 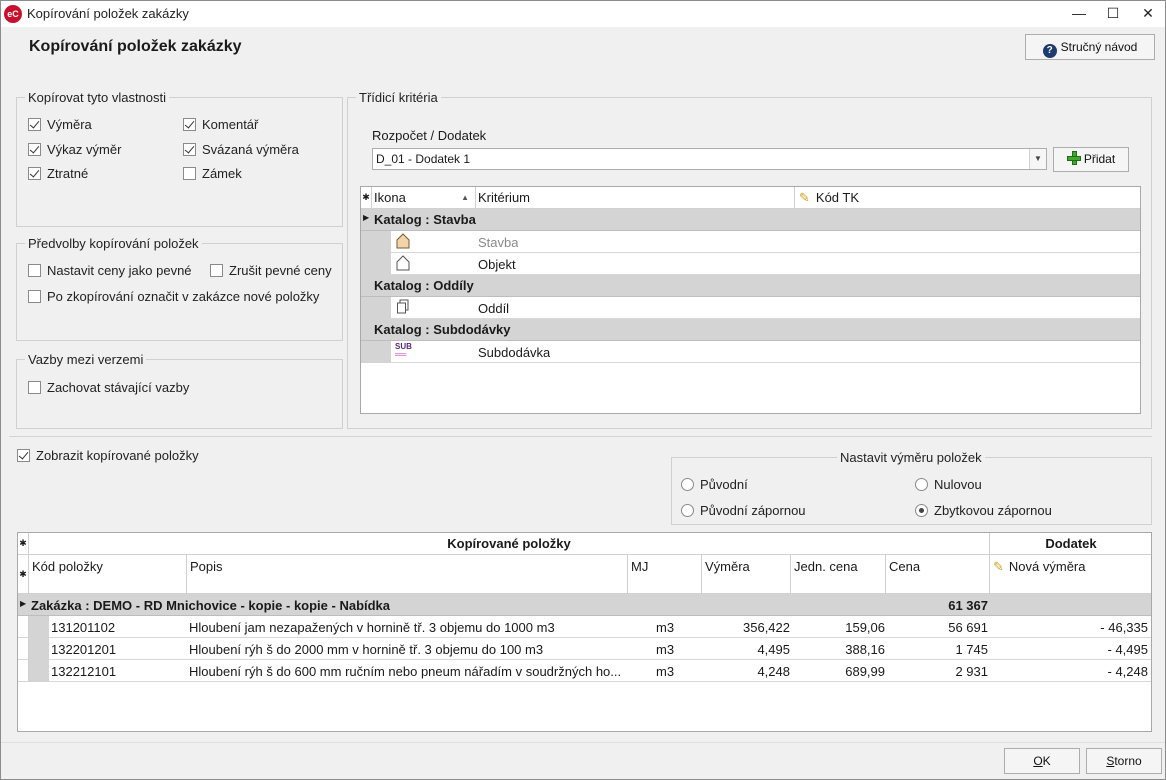 What do you see at coordinates (583, 14) in the screenshot?
I see `title-bar: eC Kopírování položek zakázky — ☐ ✕` at bounding box center [583, 14].